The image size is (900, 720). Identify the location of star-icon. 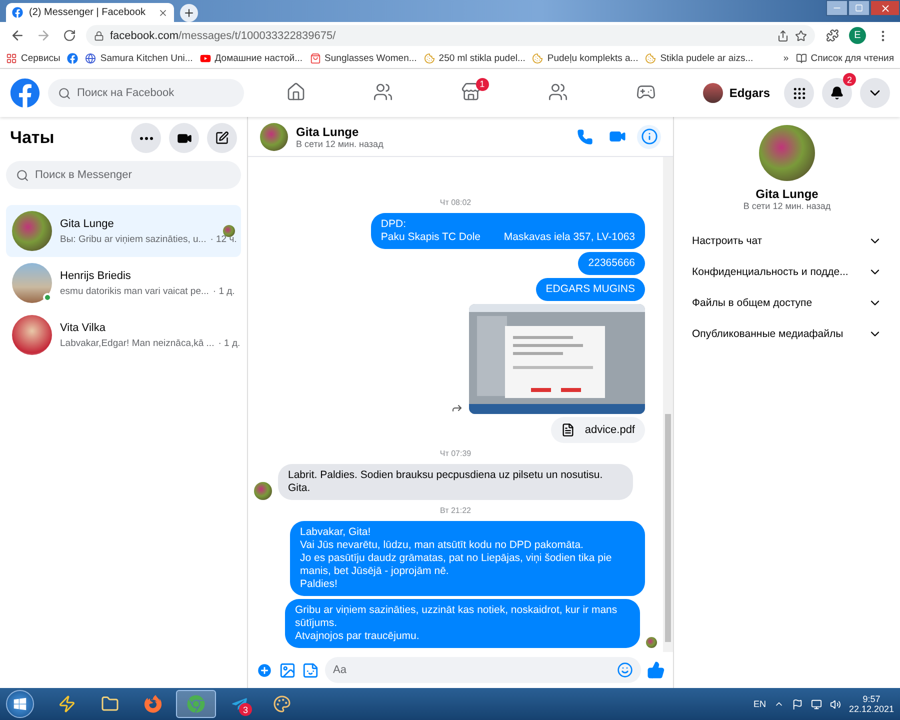
(801, 36).